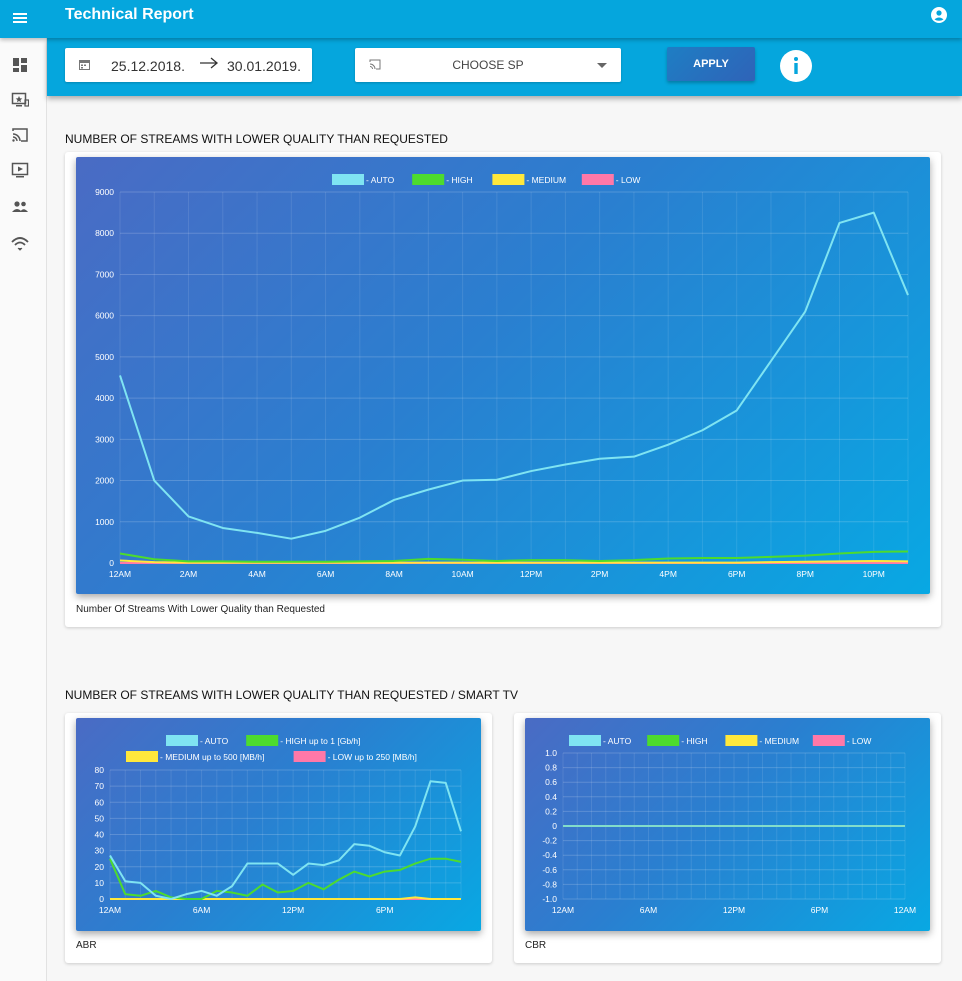  Describe the element at coordinates (129, 14) in the screenshot. I see `app-title: Technical Report` at that location.